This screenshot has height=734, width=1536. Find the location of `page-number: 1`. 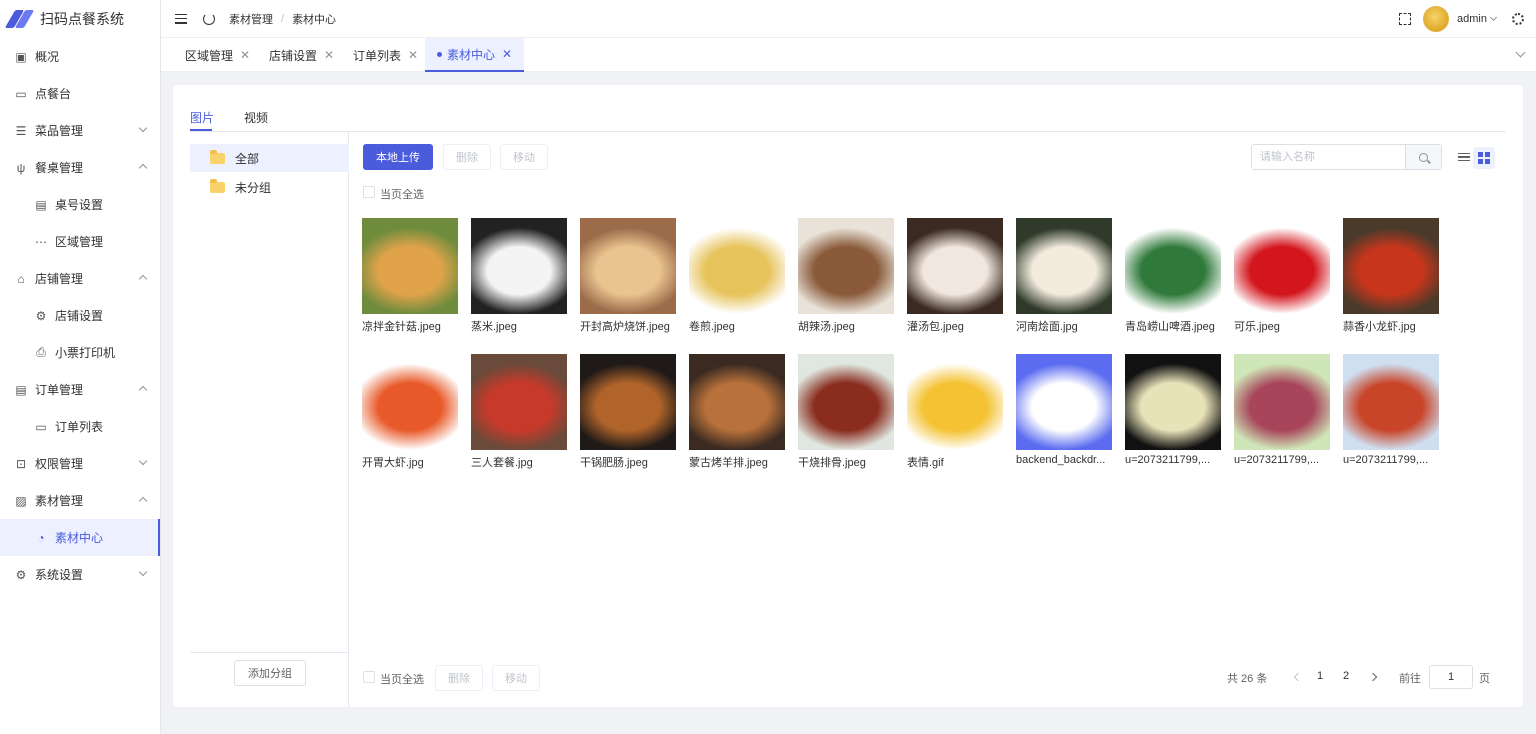

page-number: 1 is located at coordinates (1320, 676).